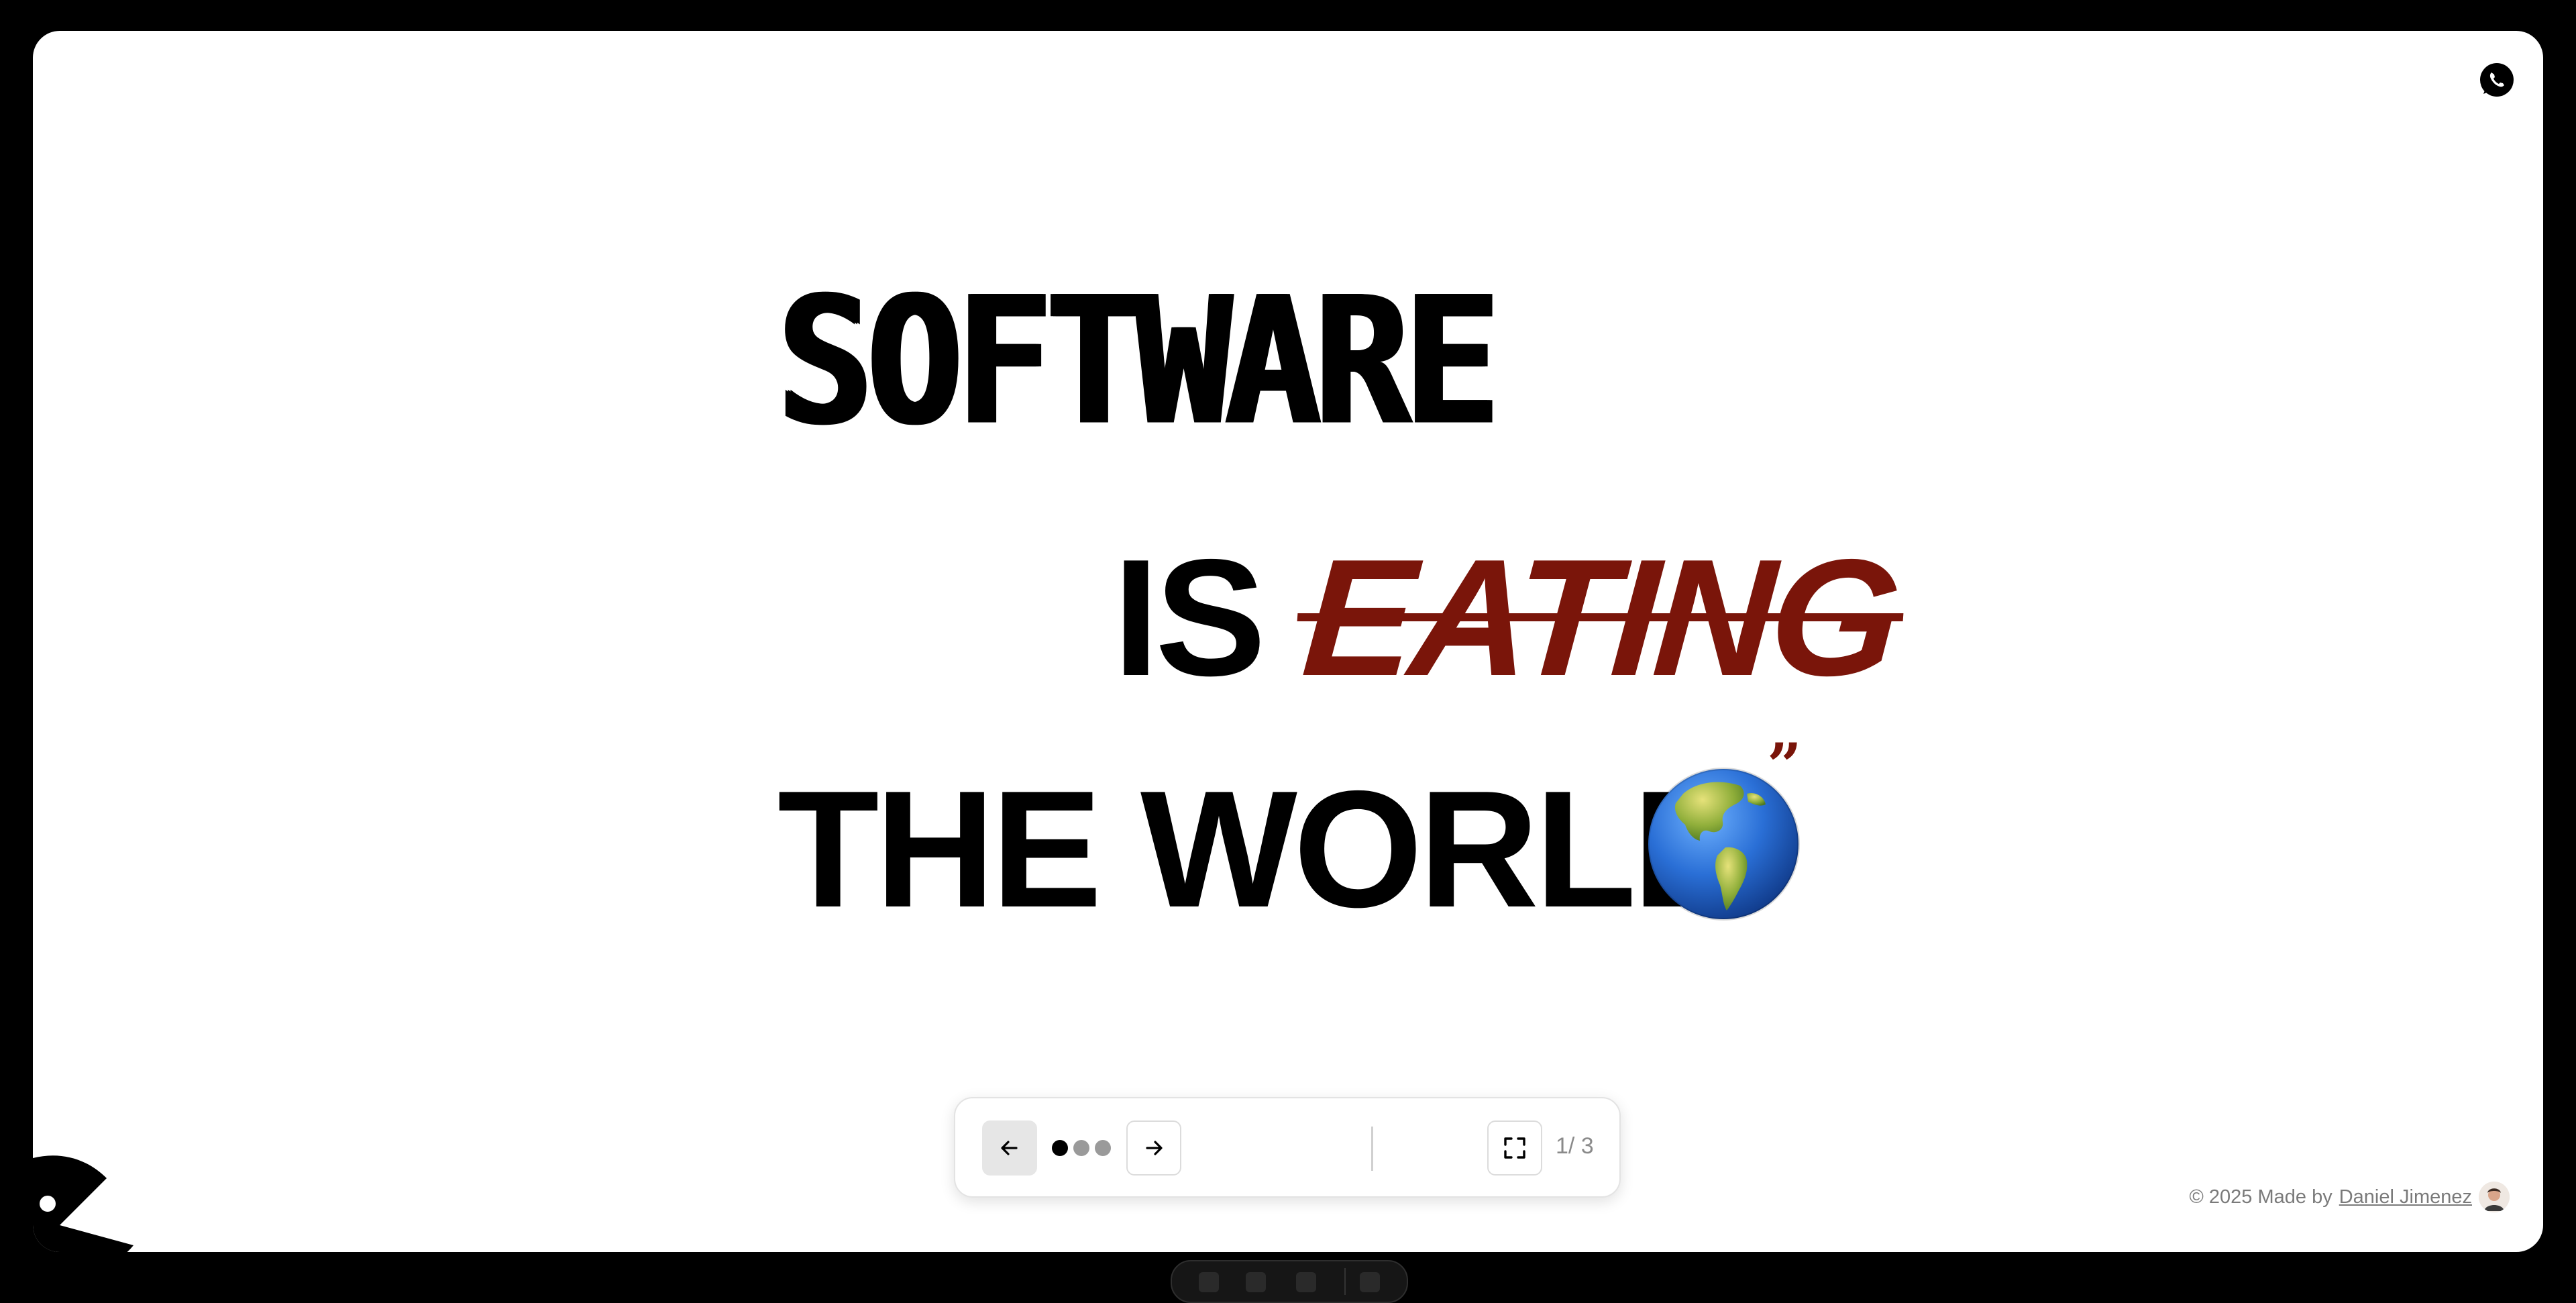  I want to click on the-world-text: THE WORLD, so click(1265, 848).